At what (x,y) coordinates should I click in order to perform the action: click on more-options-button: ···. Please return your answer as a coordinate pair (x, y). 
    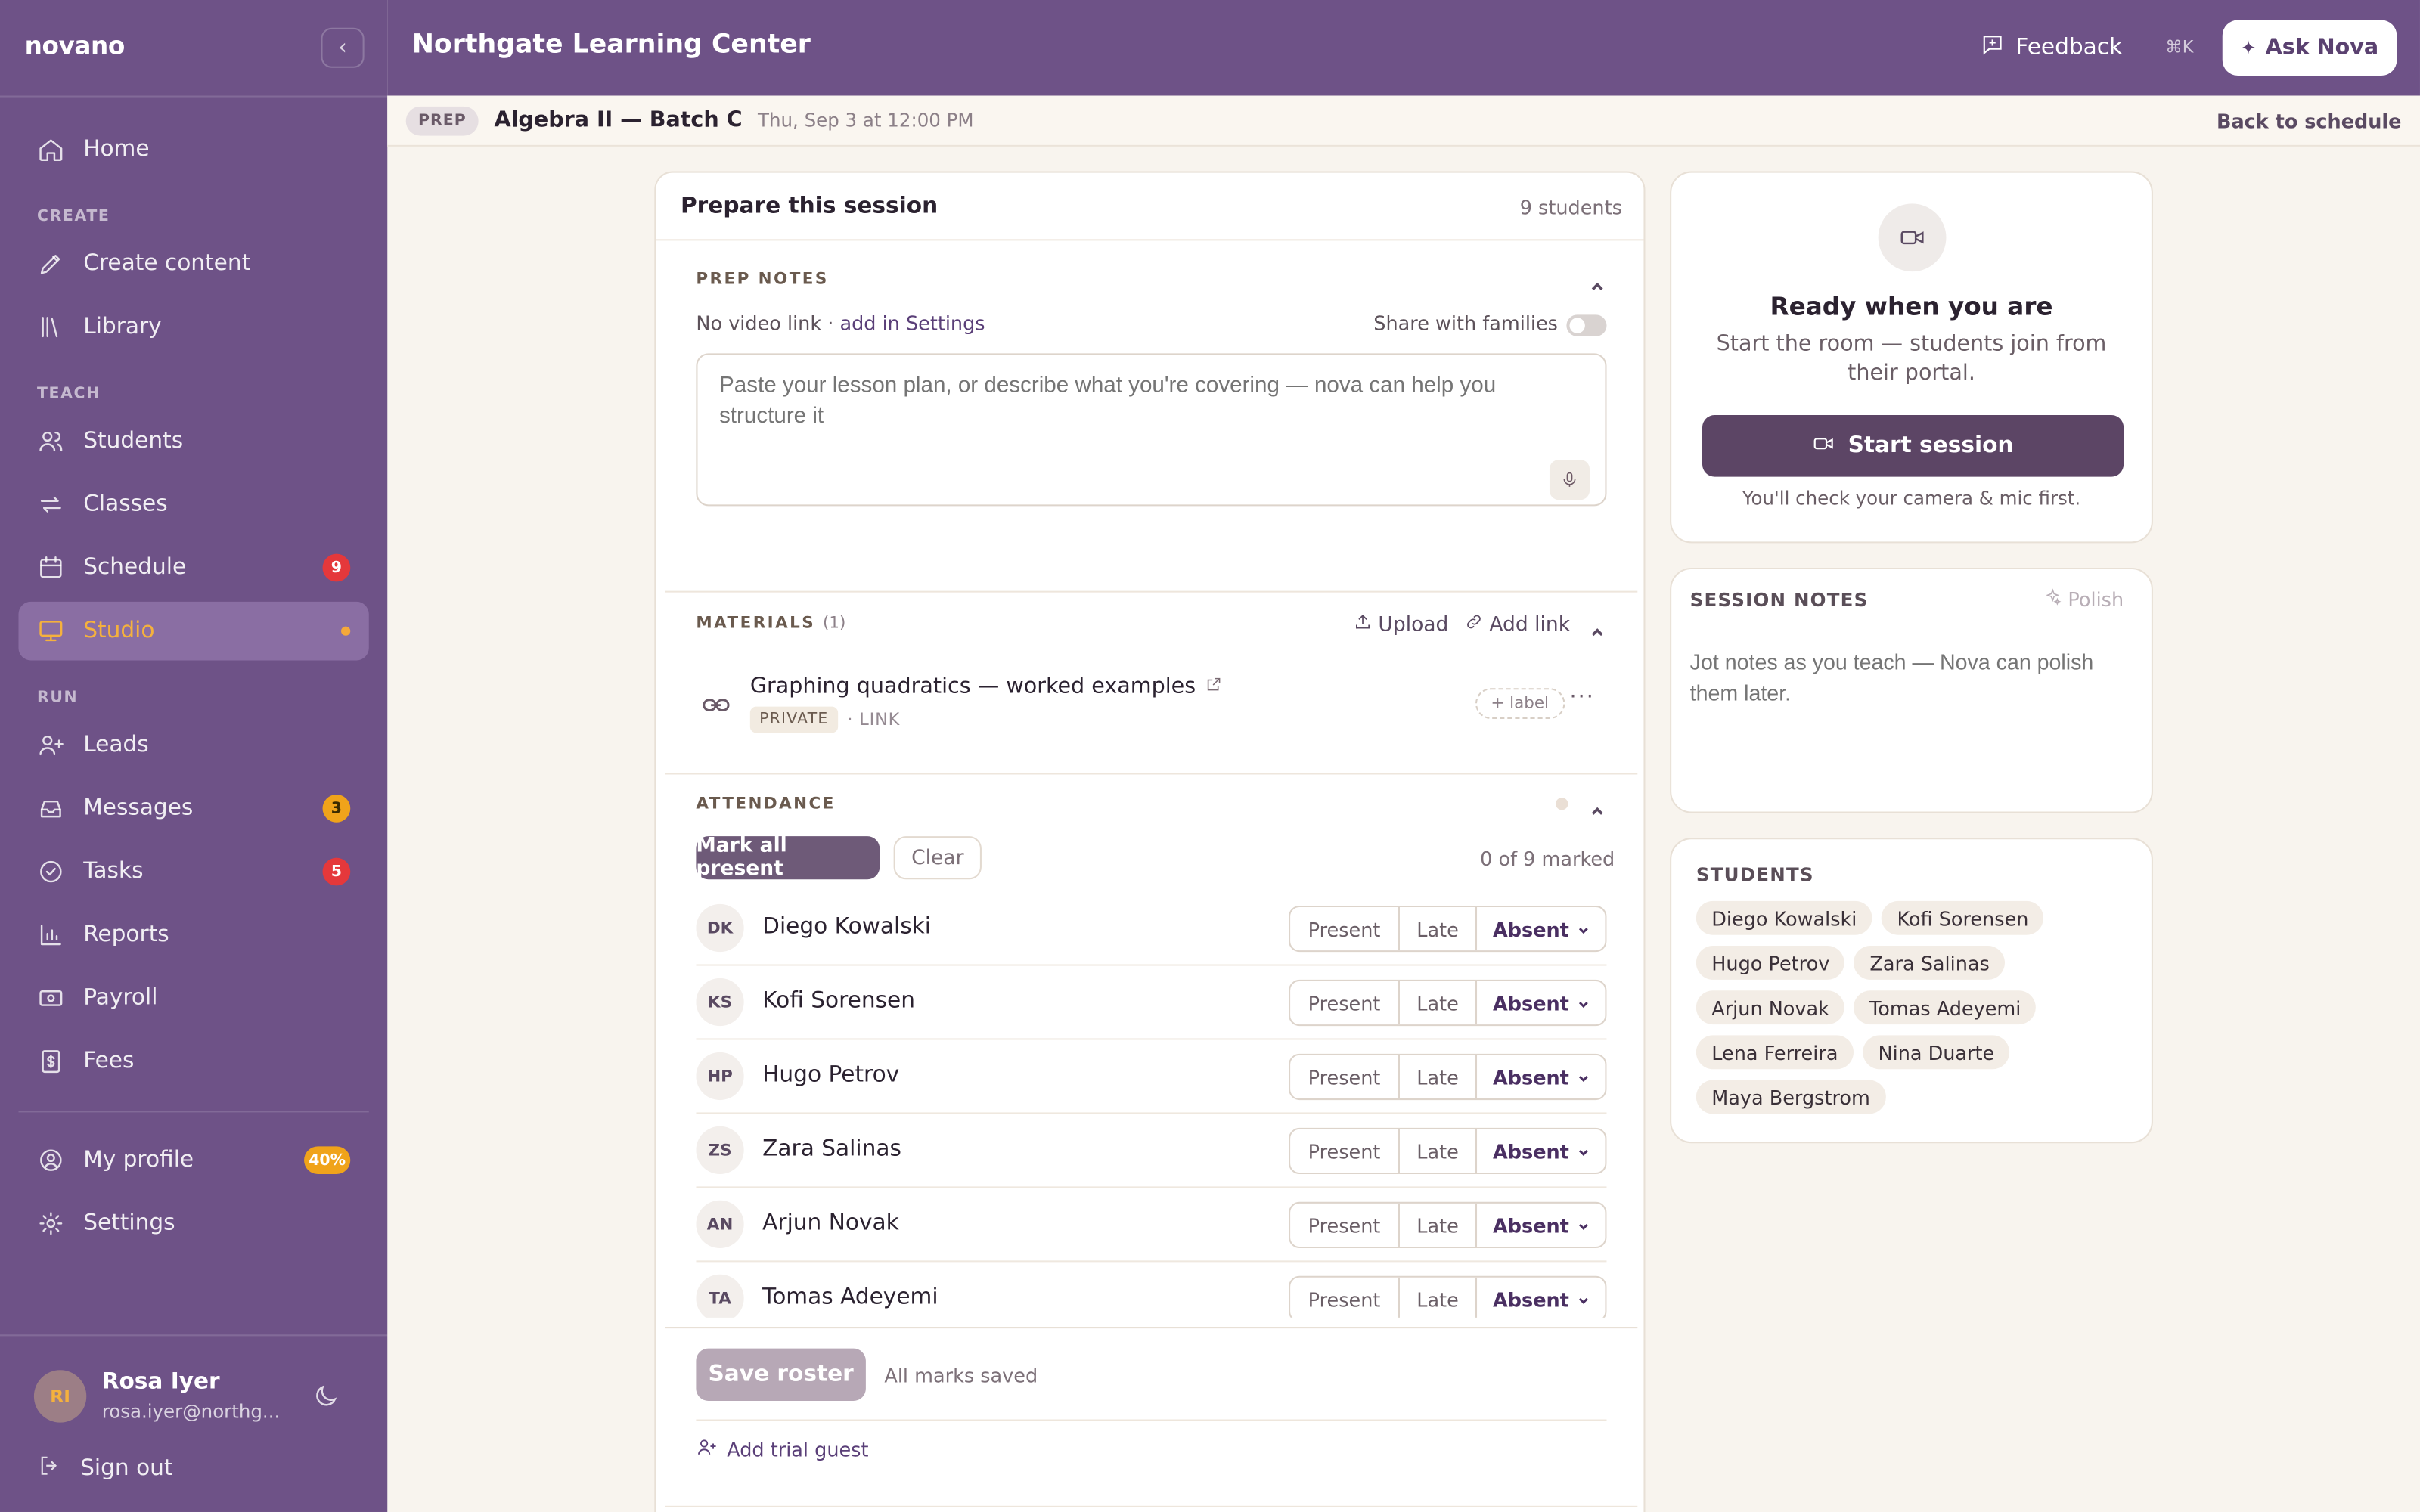
    Looking at the image, I should click on (1581, 697).